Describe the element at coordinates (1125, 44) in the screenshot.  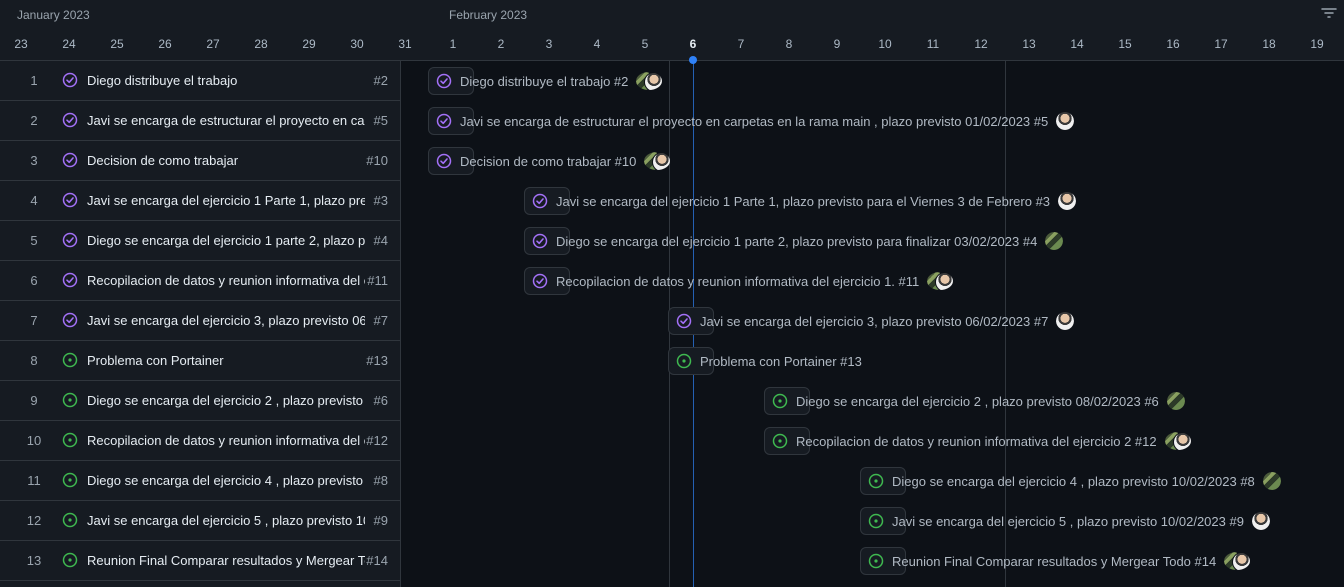
I see `day-label: 15` at that location.